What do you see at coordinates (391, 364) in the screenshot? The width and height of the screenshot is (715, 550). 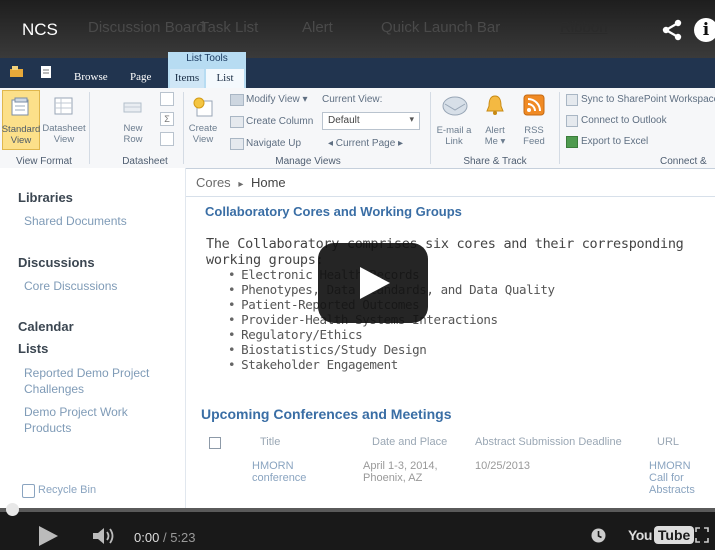 I see `list-item: Stakeholder Engagement` at bounding box center [391, 364].